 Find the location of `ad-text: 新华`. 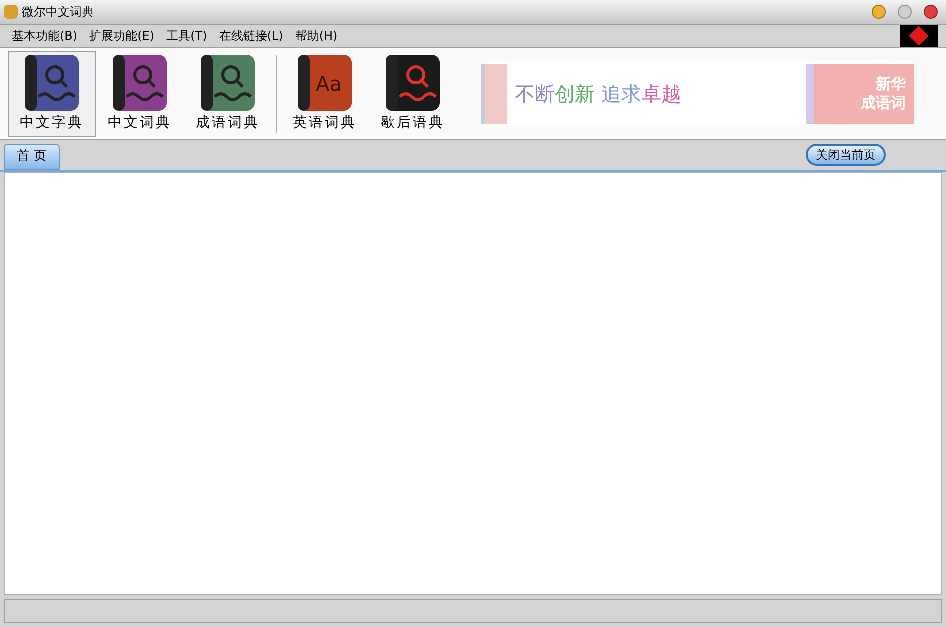

ad-text: 新华 is located at coordinates (891, 84).